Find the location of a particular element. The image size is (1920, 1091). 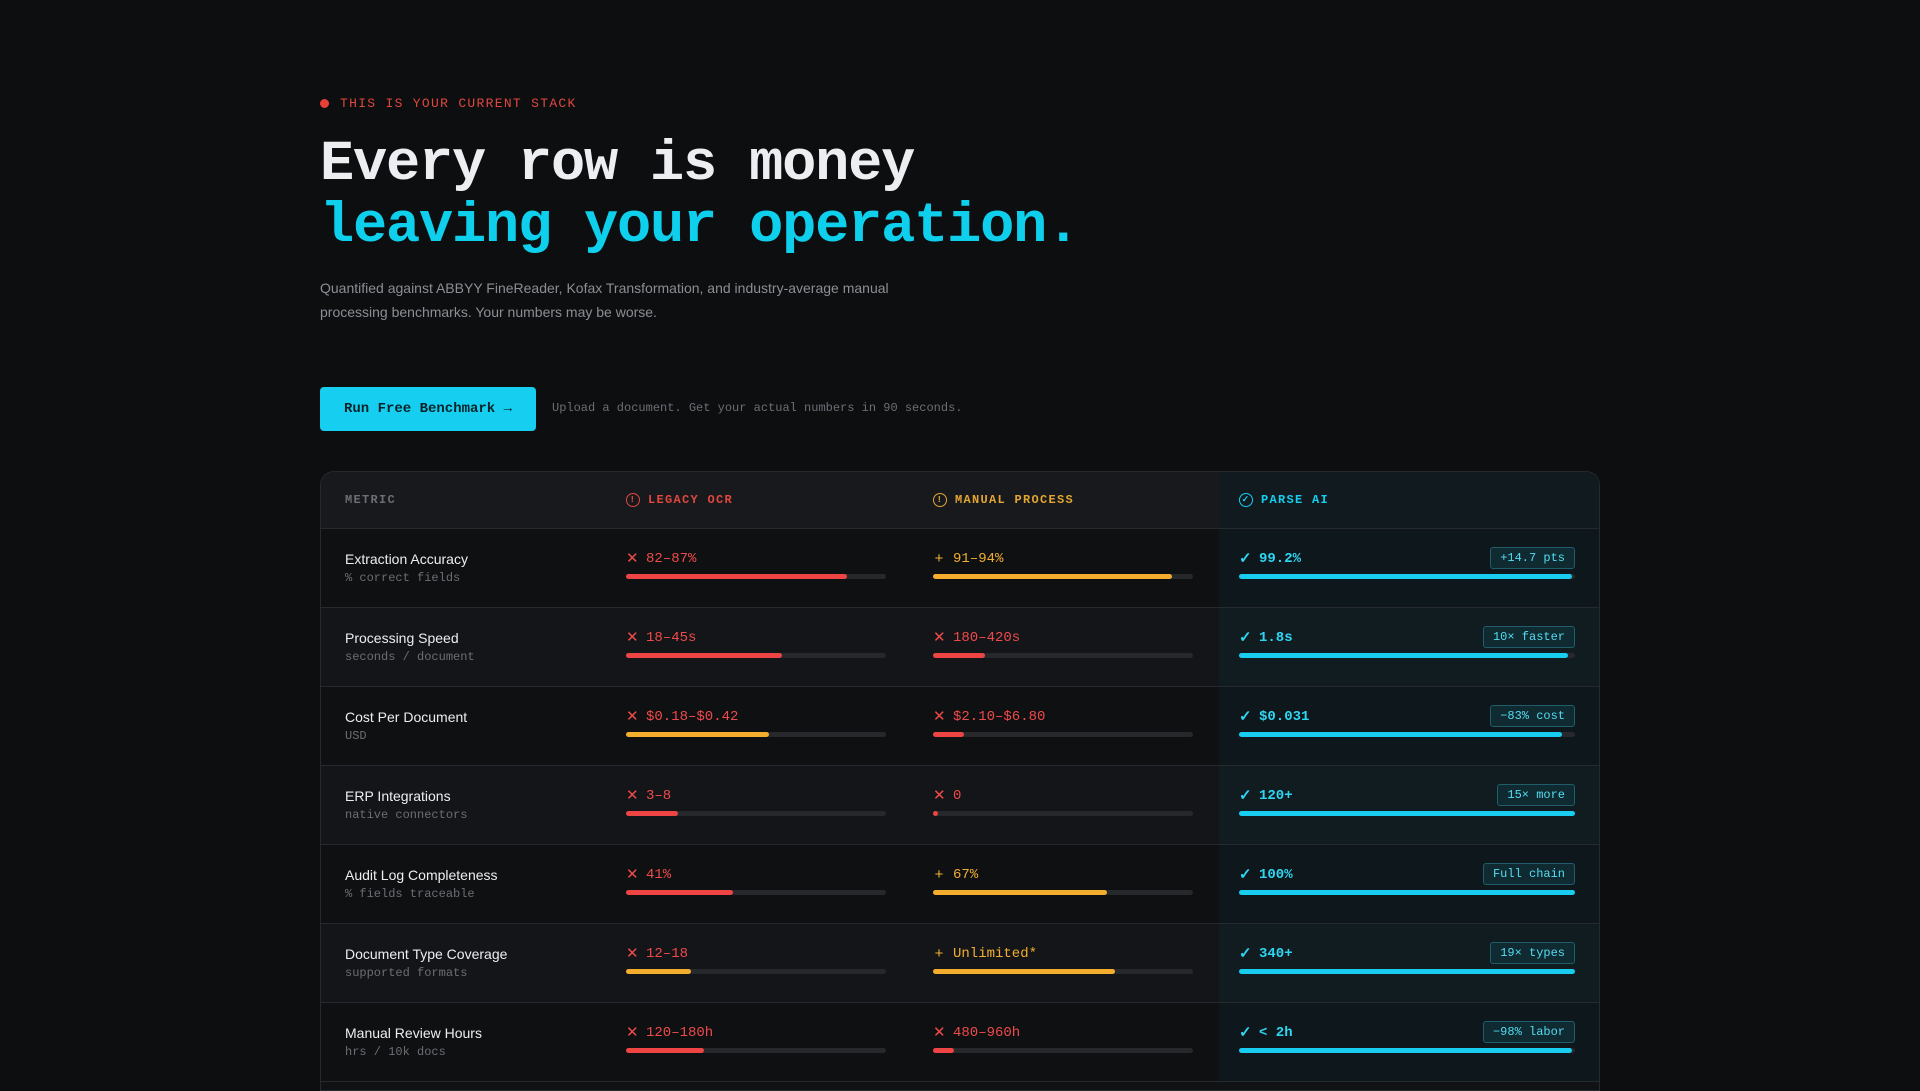

value-text: 1.8s is located at coordinates (1276, 638).